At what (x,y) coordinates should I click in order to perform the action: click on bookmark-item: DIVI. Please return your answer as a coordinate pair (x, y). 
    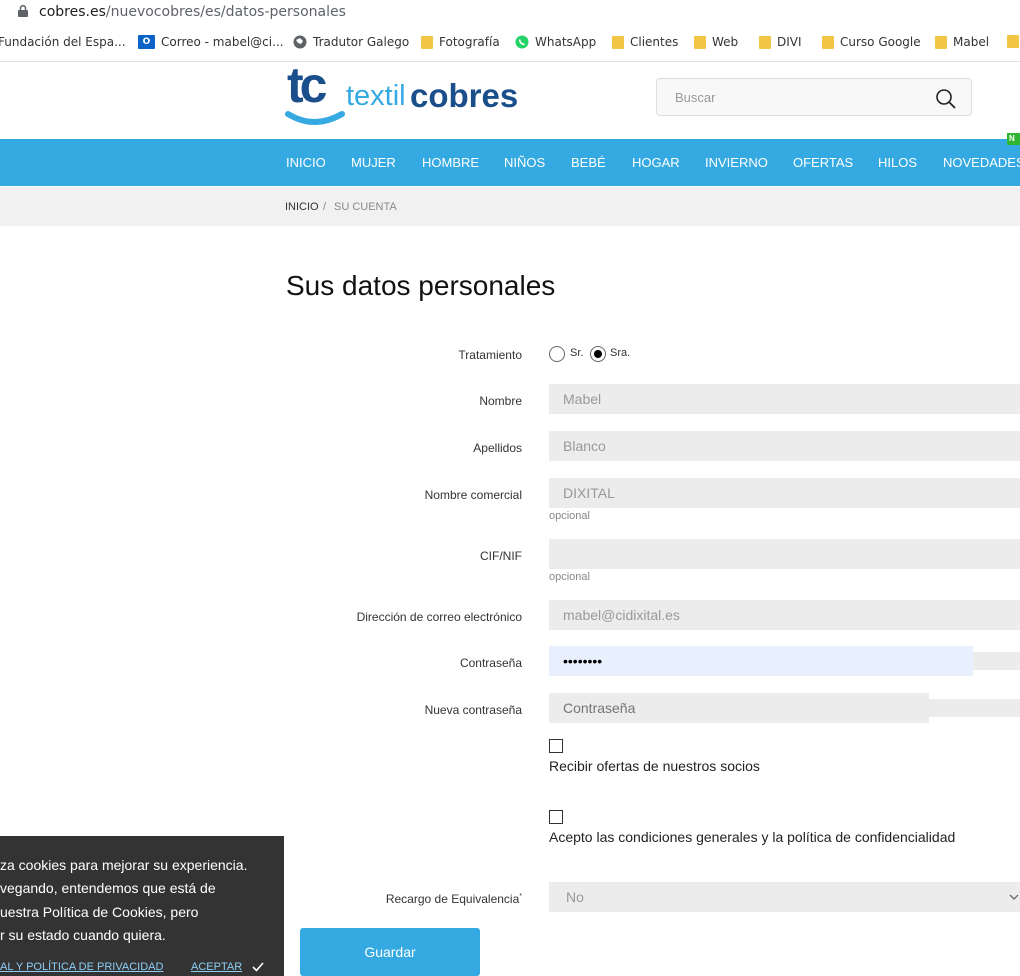
    Looking at the image, I should click on (780, 42).